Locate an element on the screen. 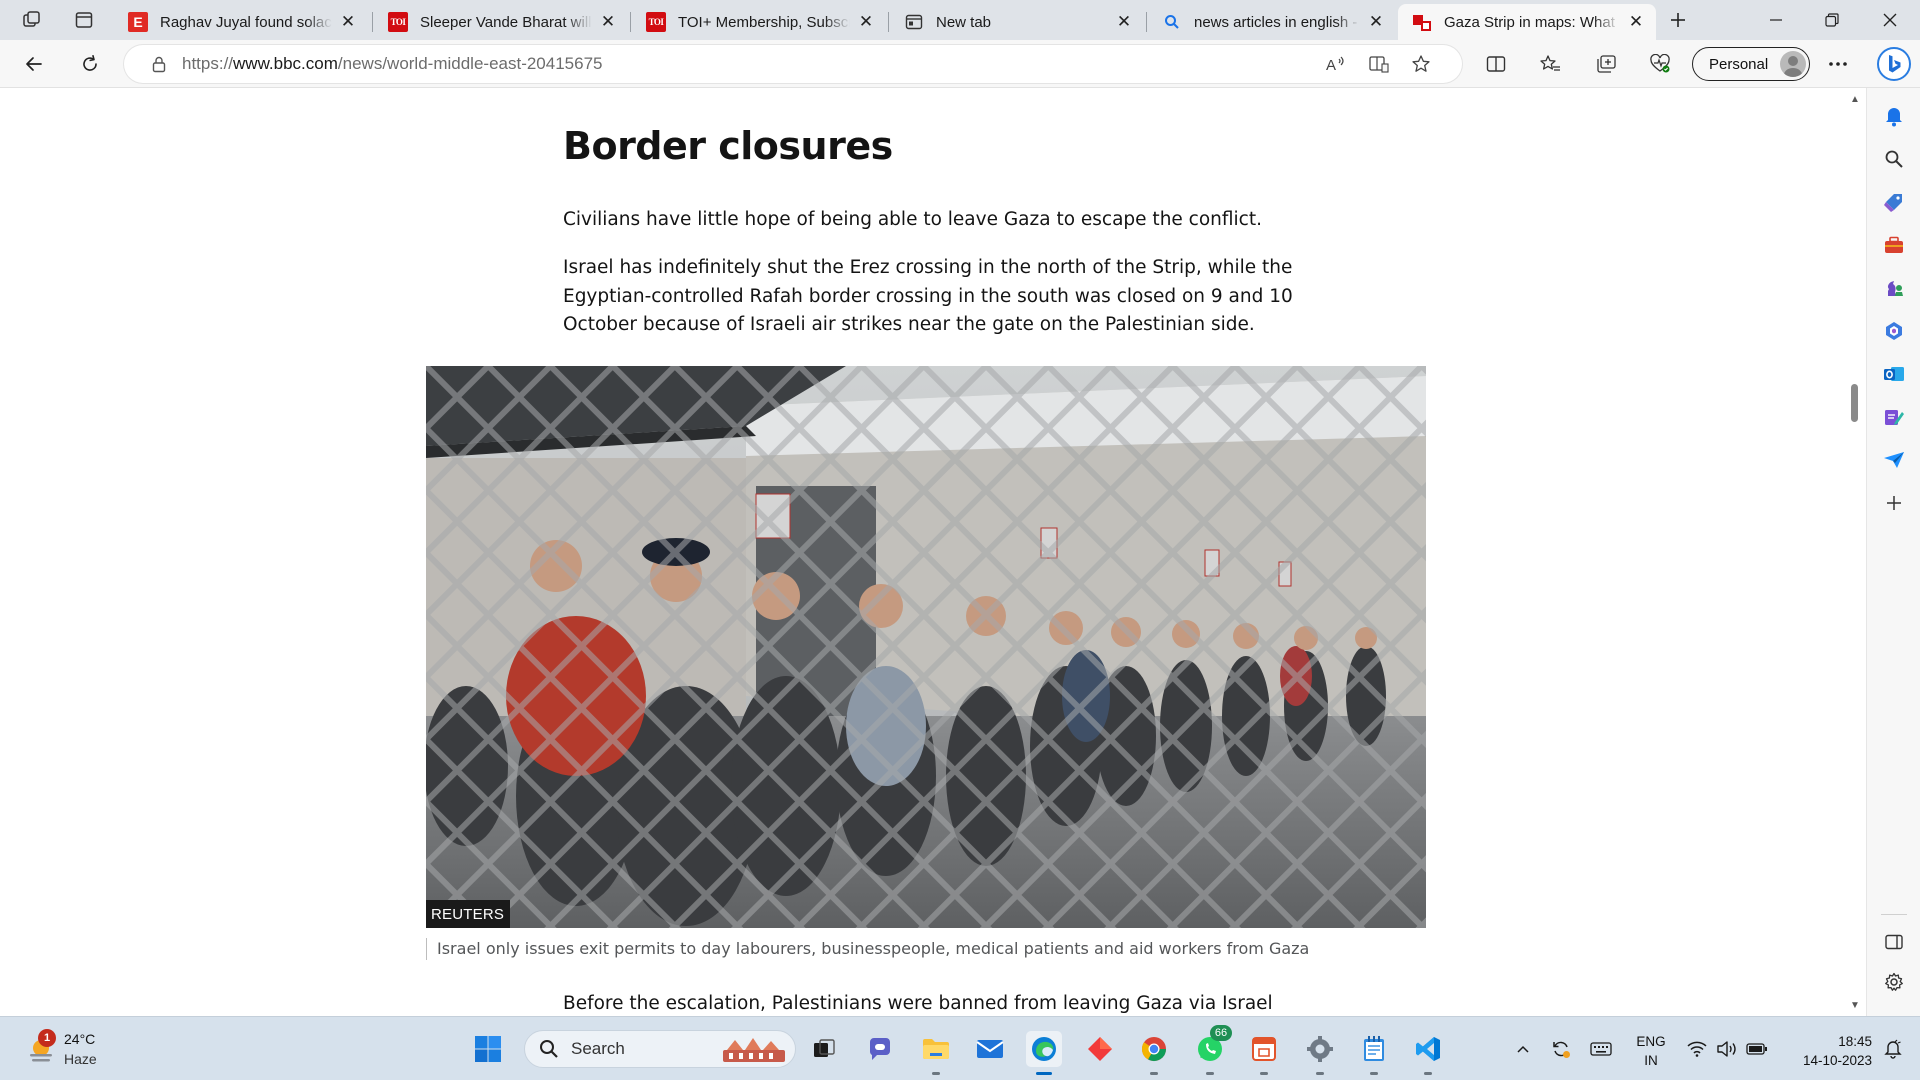 The image size is (1920, 1080). workspaces-icon is located at coordinates (32, 20).